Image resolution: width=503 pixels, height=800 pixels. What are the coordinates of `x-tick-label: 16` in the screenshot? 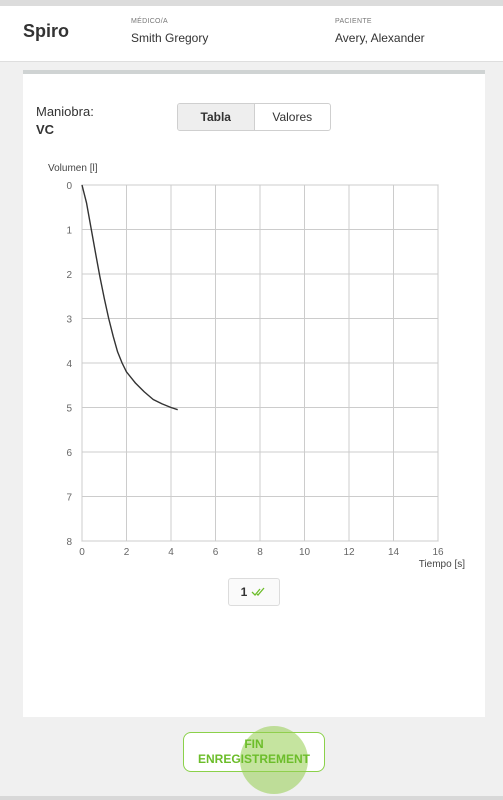 It's located at (438, 552).